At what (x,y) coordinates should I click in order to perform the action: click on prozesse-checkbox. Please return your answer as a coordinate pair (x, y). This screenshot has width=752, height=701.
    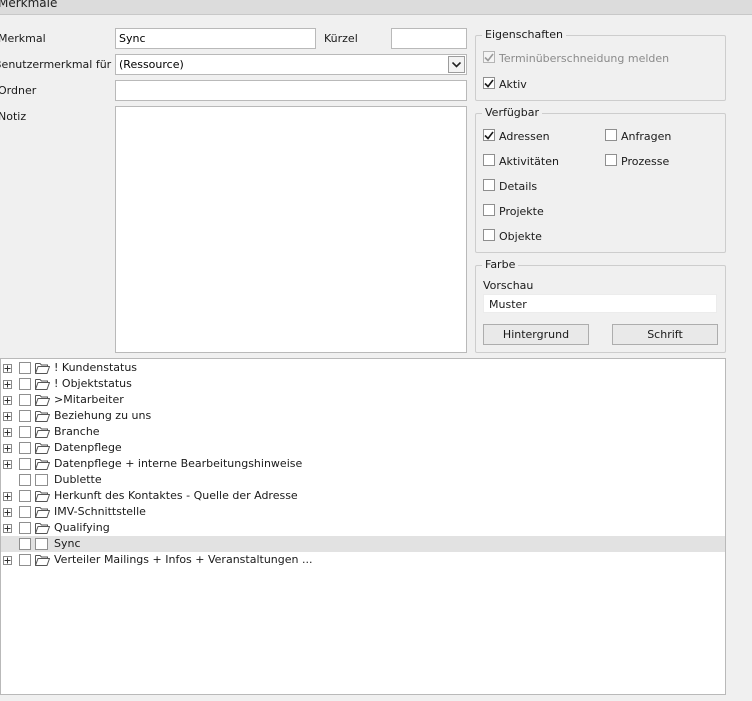
    Looking at the image, I should click on (611, 160).